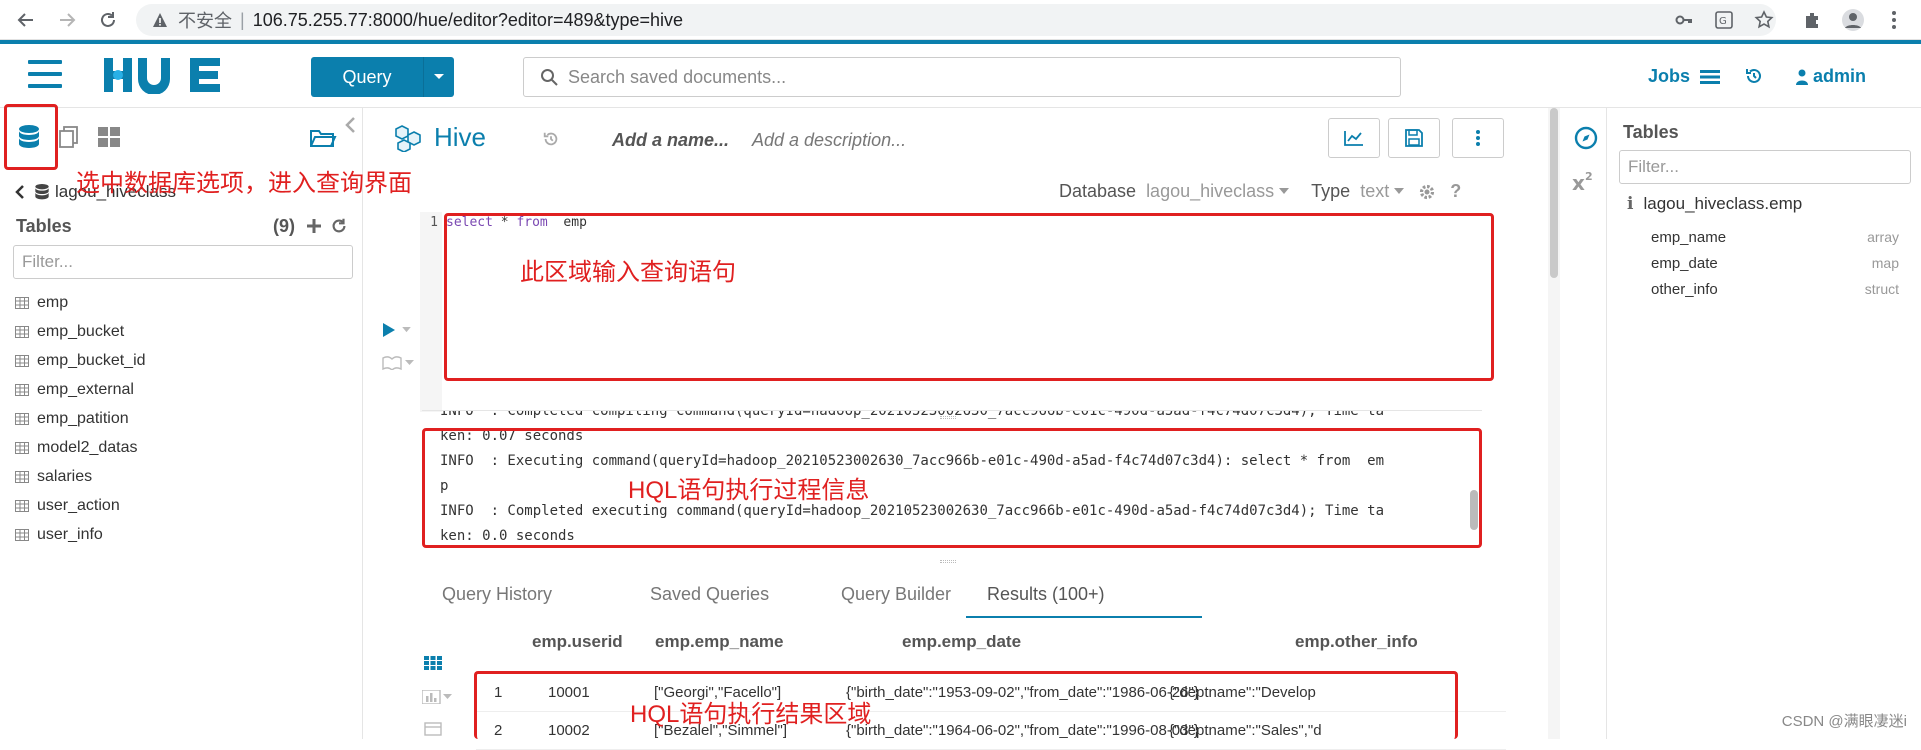 The height and width of the screenshot is (750, 1921). Describe the element at coordinates (1831, 76) in the screenshot. I see `user-menu: admin` at that location.